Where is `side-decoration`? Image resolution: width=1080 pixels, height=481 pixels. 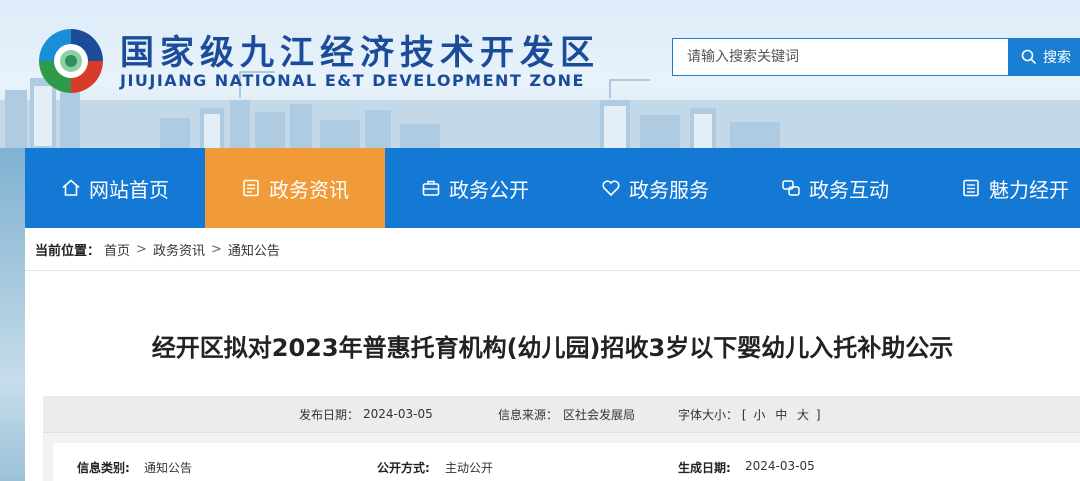
side-decoration is located at coordinates (12, 314).